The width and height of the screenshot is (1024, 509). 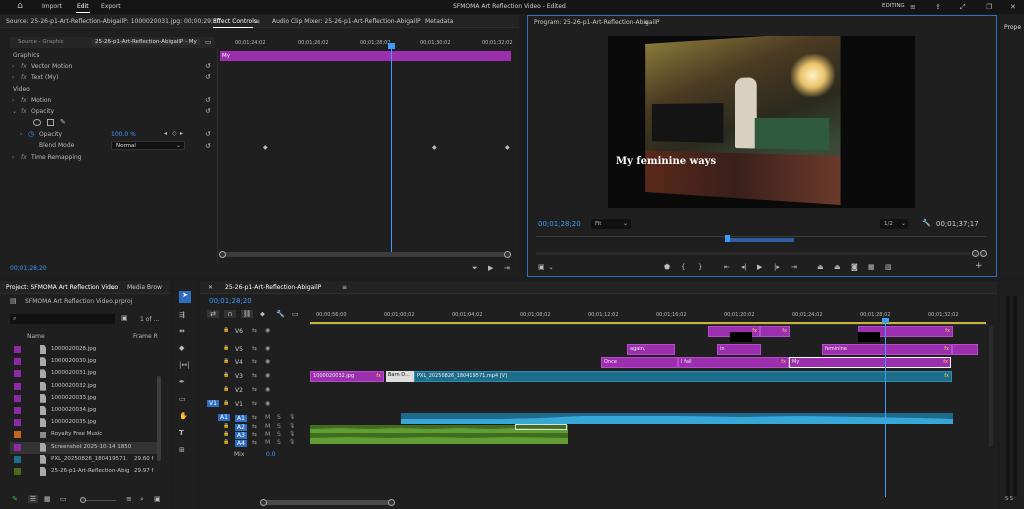 What do you see at coordinates (181, 348) in the screenshot?
I see `razor-tool-icon: ◆` at bounding box center [181, 348].